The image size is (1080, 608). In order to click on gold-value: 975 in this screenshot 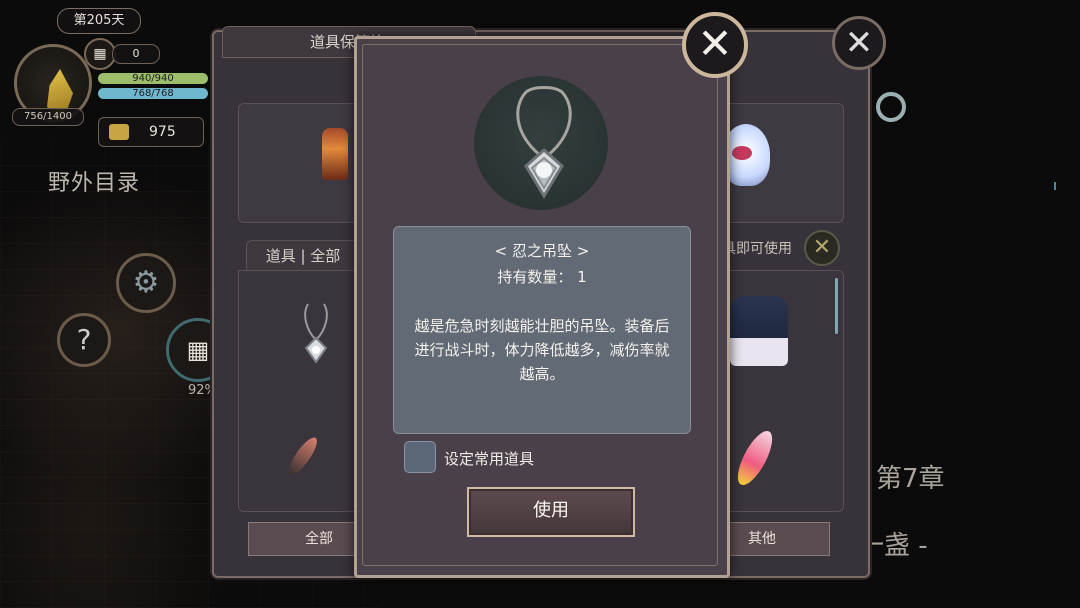, I will do `click(162, 132)`.